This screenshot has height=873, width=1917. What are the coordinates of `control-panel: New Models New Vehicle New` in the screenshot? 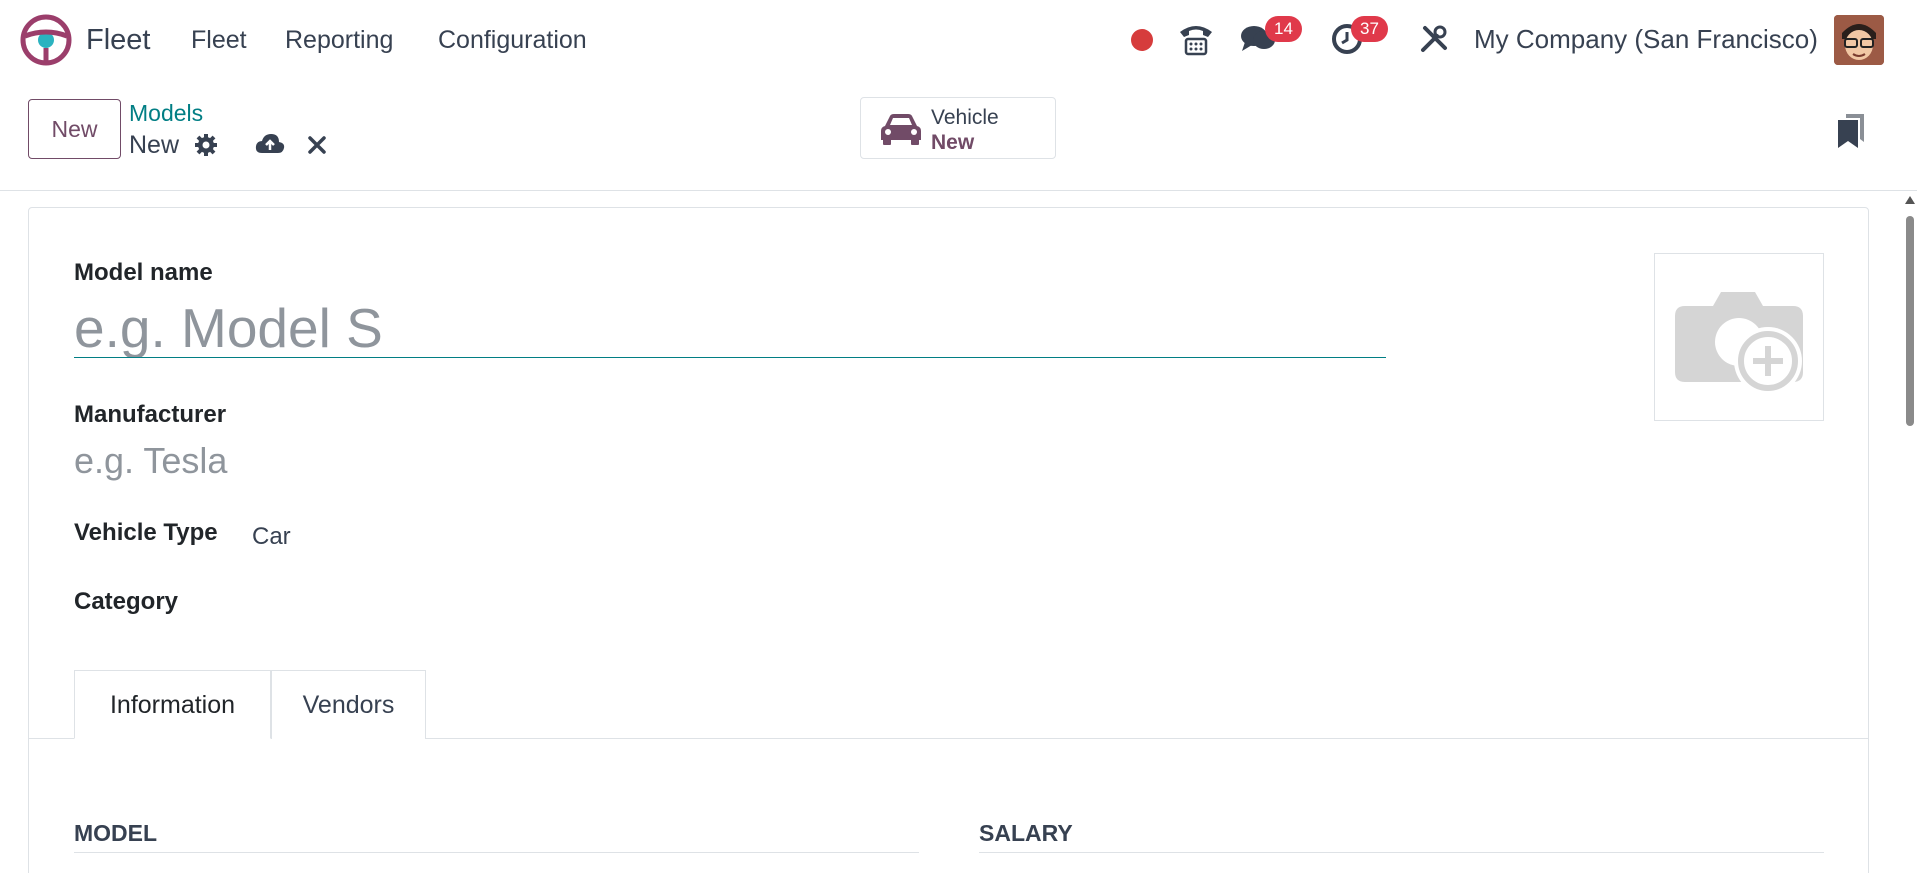 It's located at (958, 135).